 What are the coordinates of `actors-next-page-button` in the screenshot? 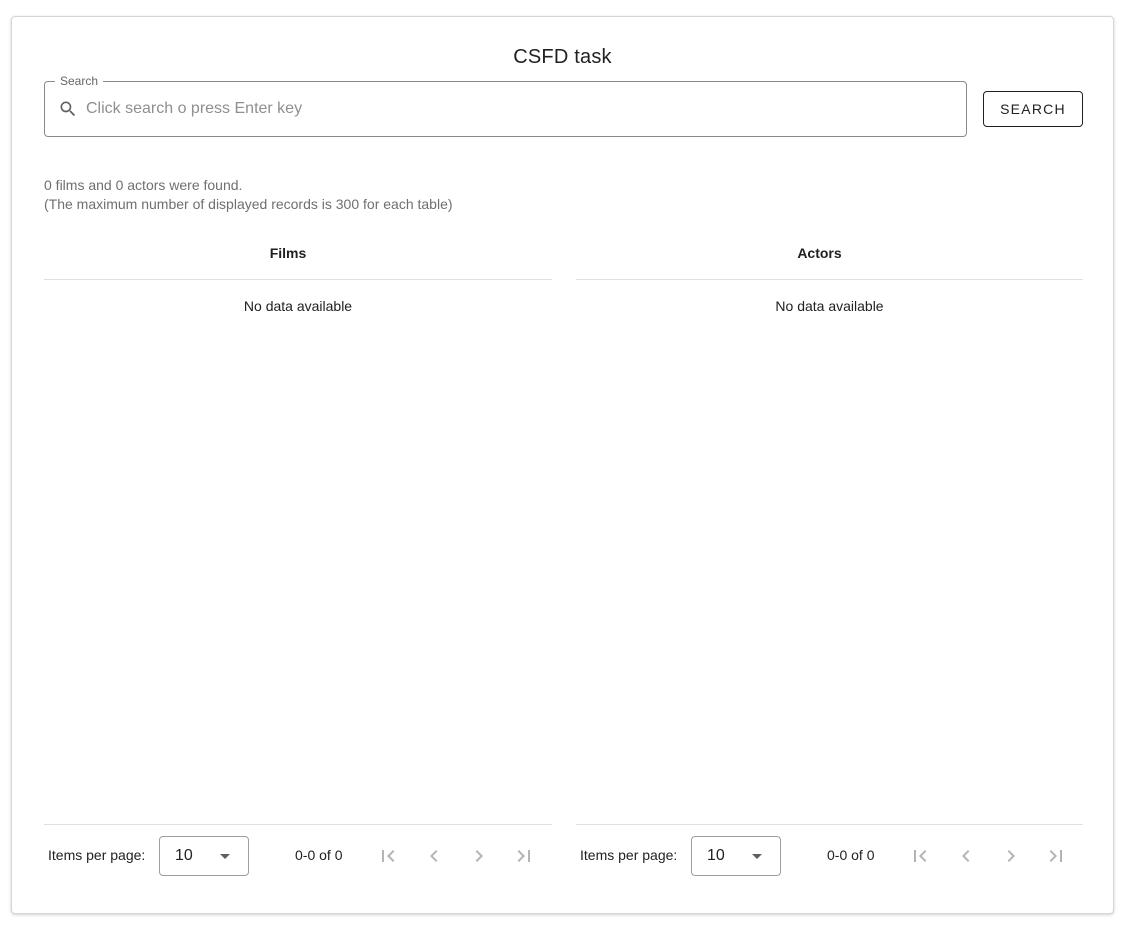 It's located at (1011, 856).